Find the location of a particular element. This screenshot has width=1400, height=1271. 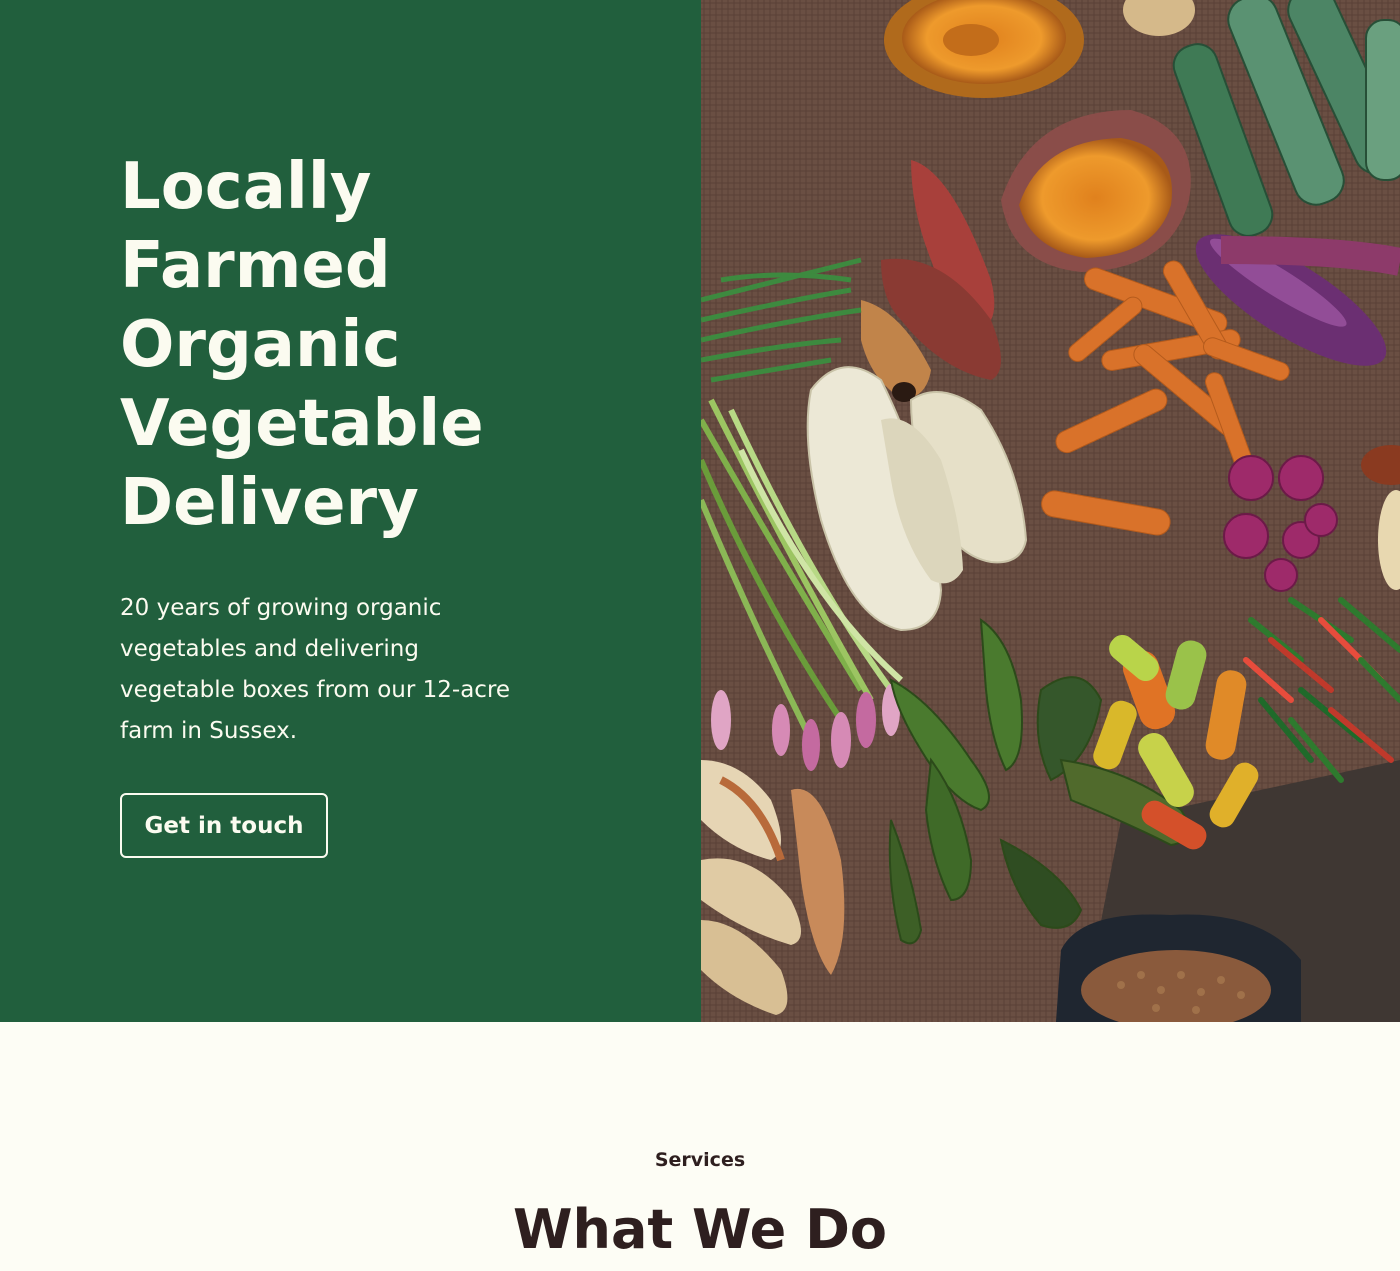

headline-line: Locally is located at coordinates (246, 187).